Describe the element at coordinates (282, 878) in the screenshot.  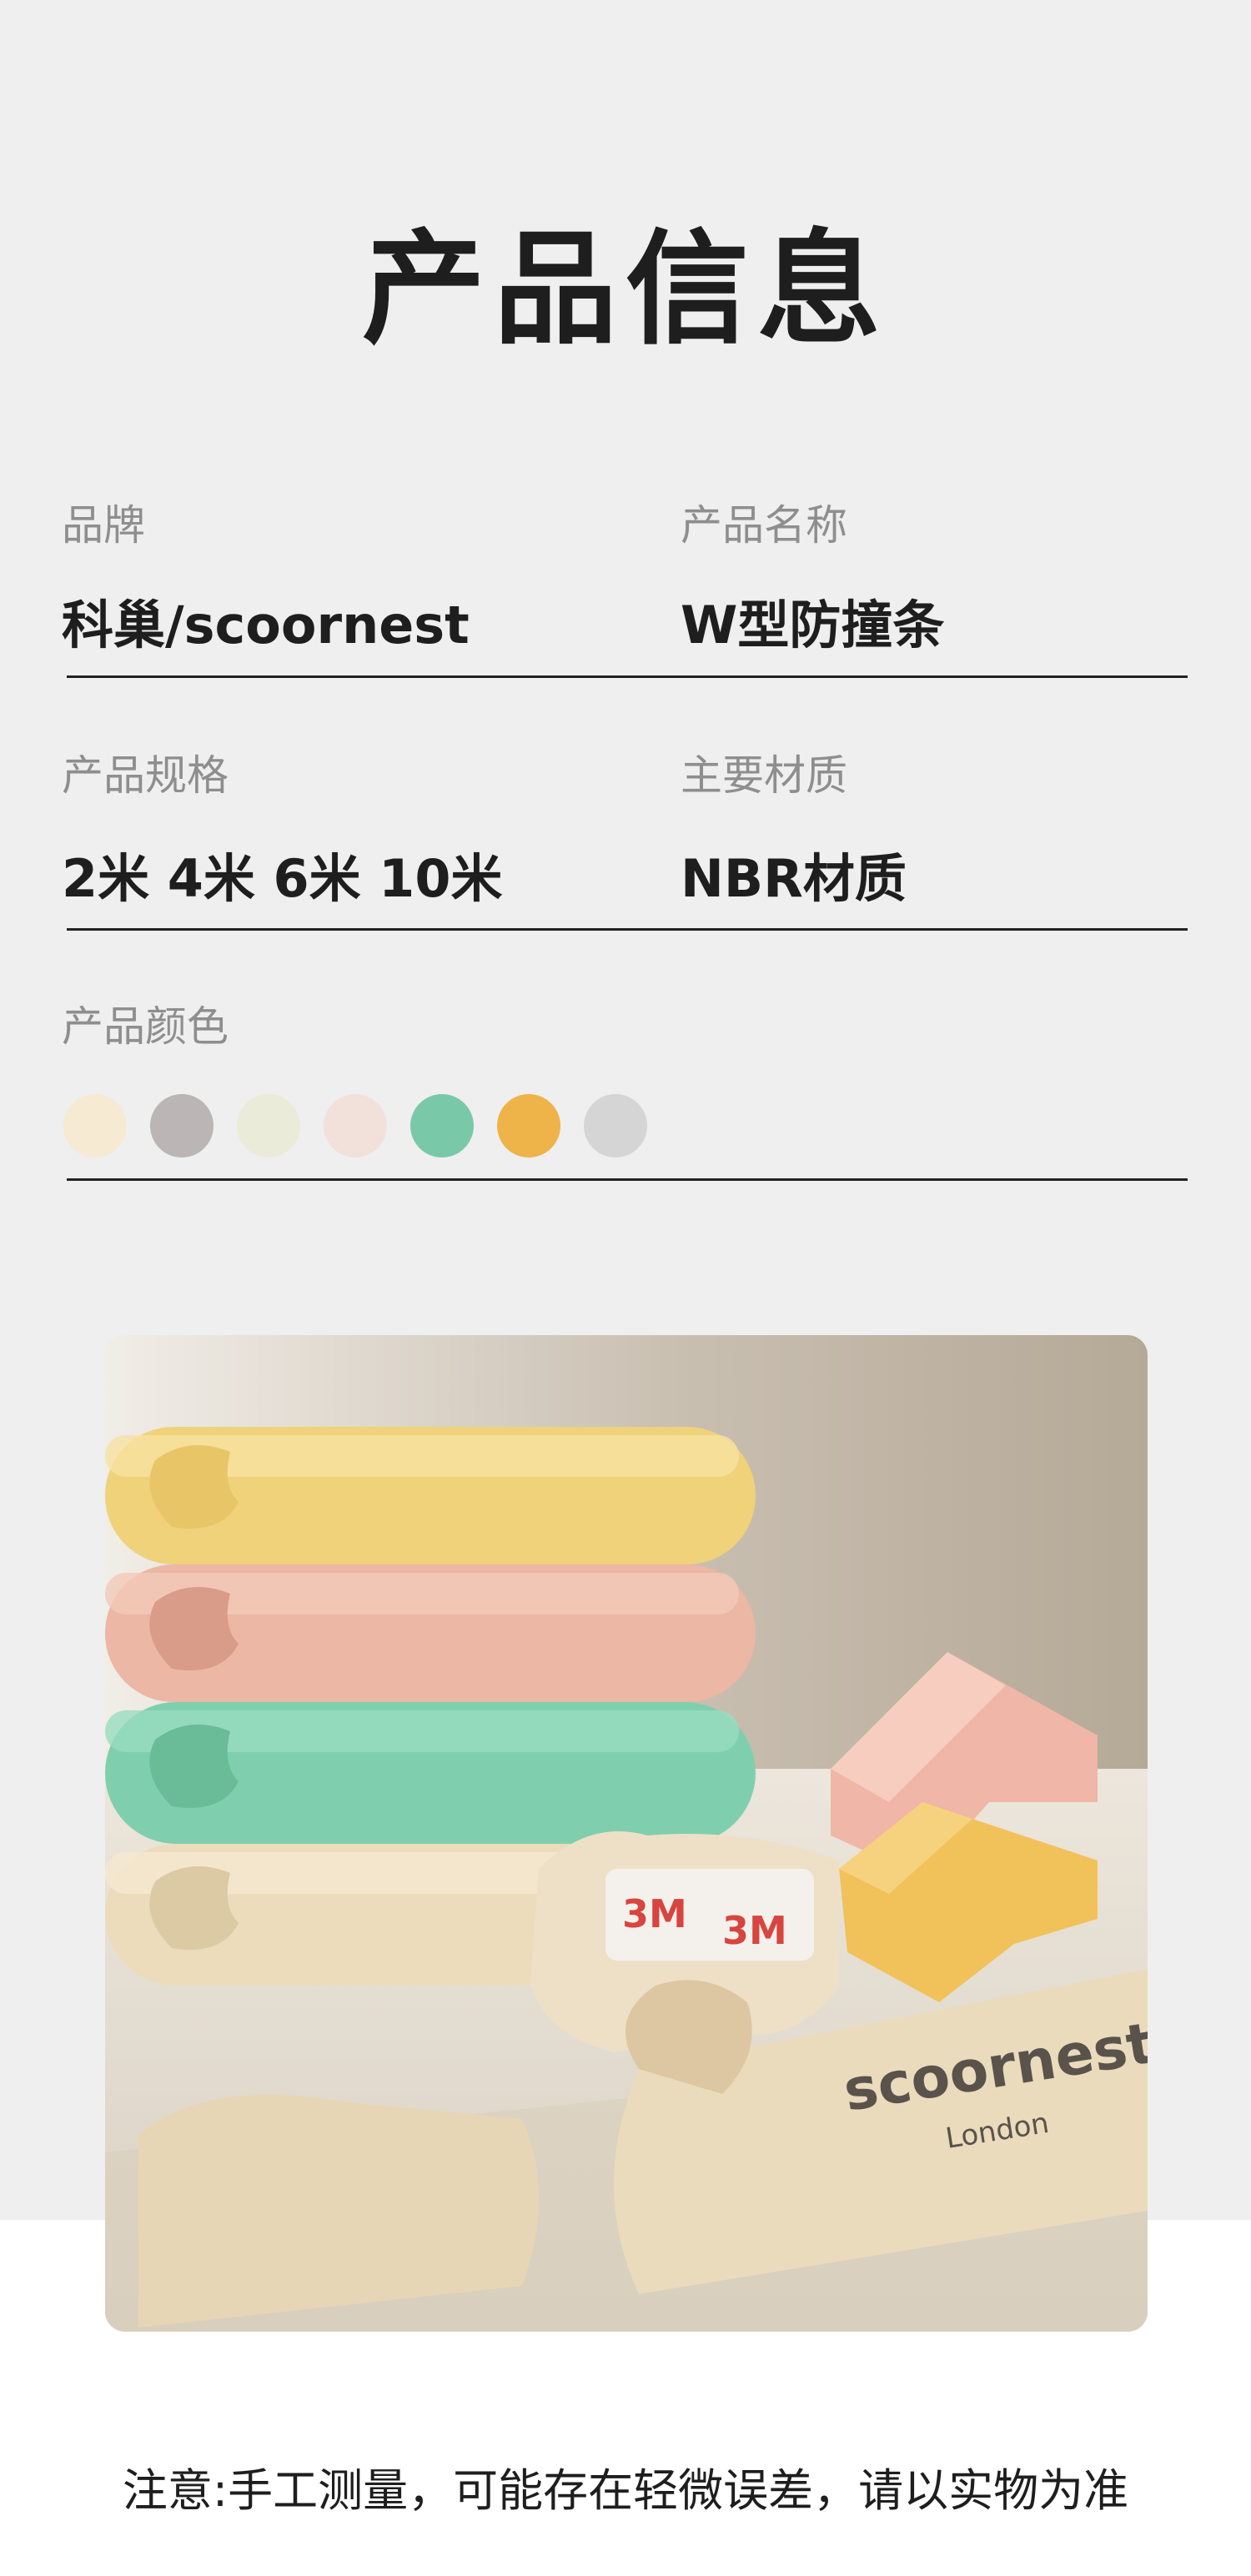
I see `spec-value: 2米 4米 6米 10米` at that location.